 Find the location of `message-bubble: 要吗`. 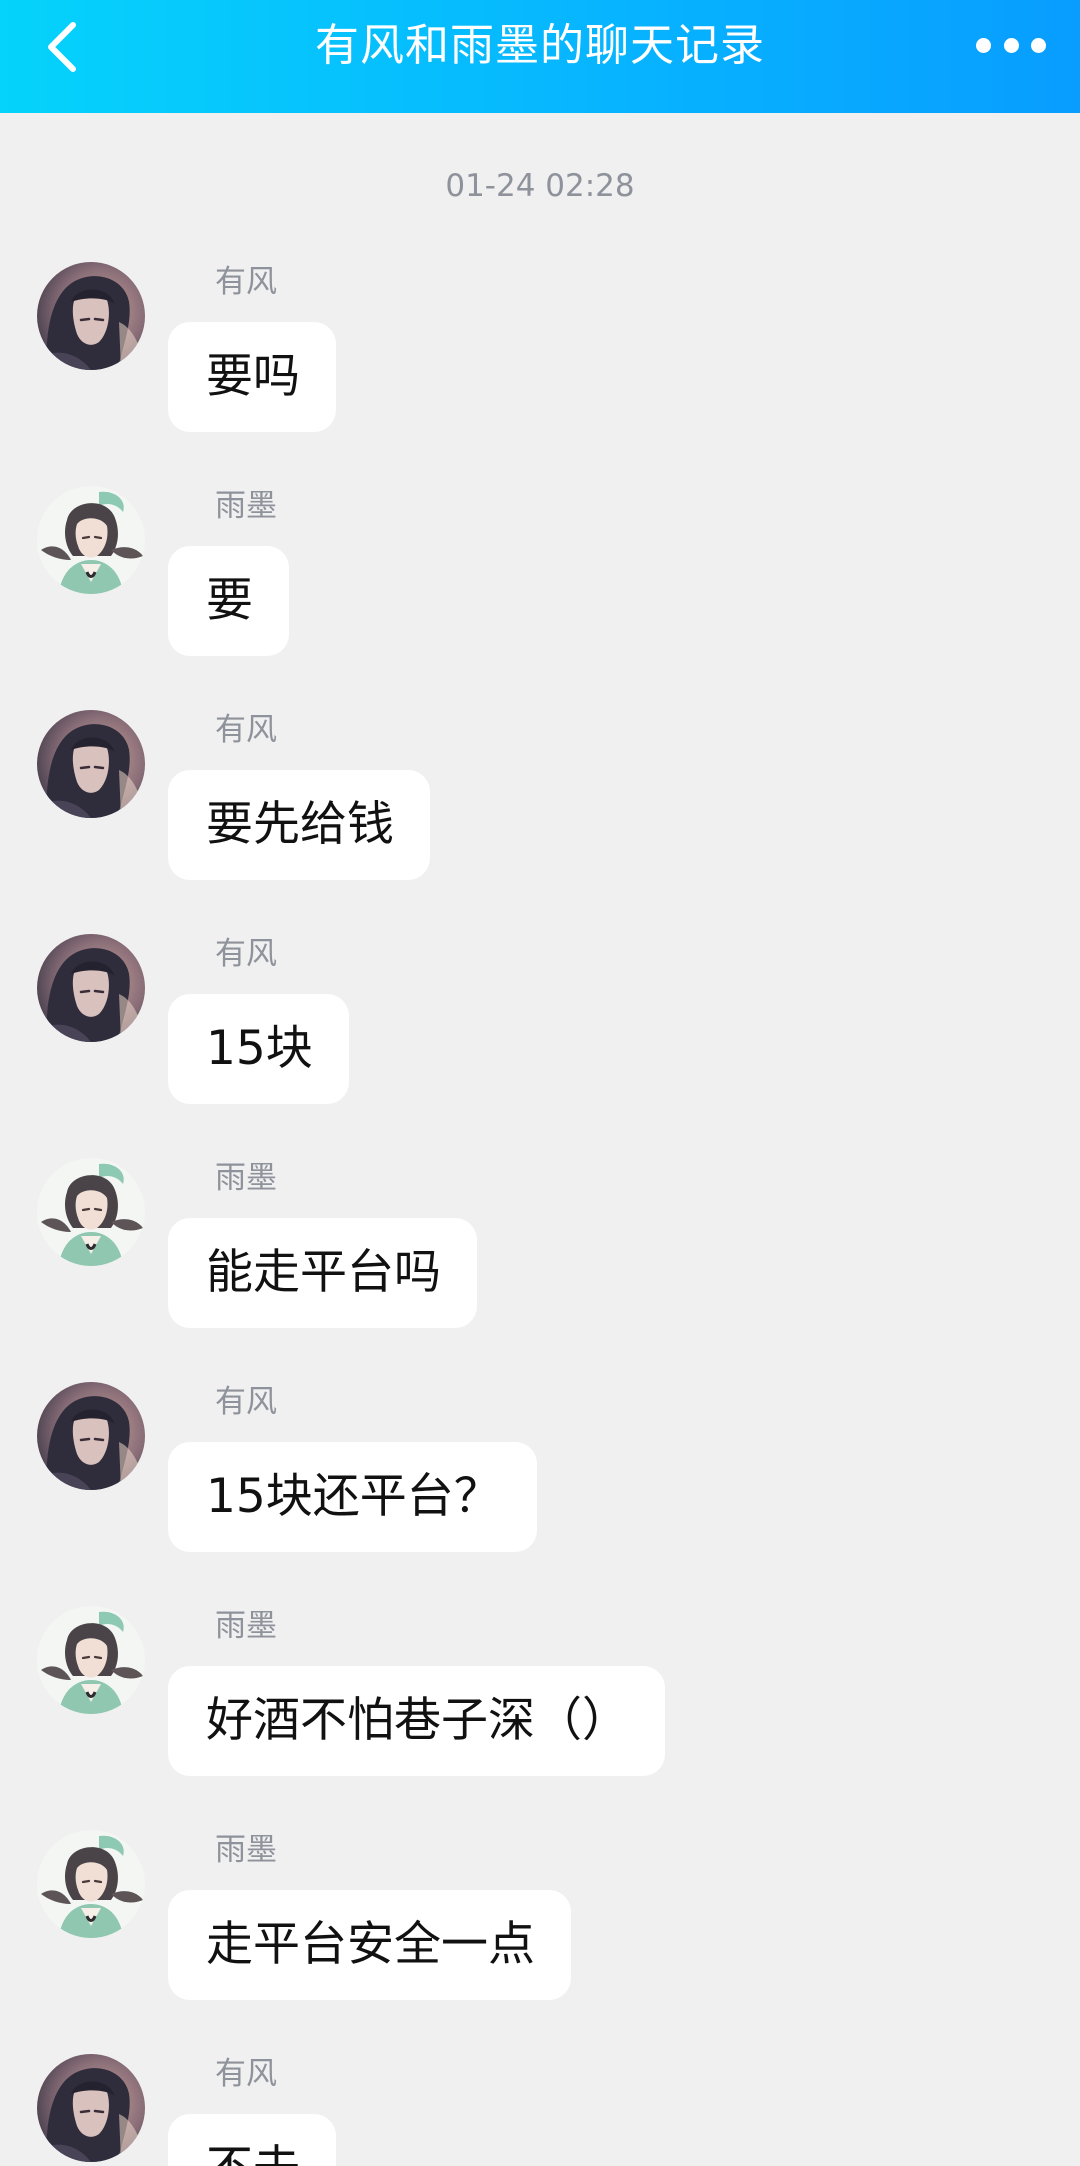

message-bubble: 要吗 is located at coordinates (252, 377).